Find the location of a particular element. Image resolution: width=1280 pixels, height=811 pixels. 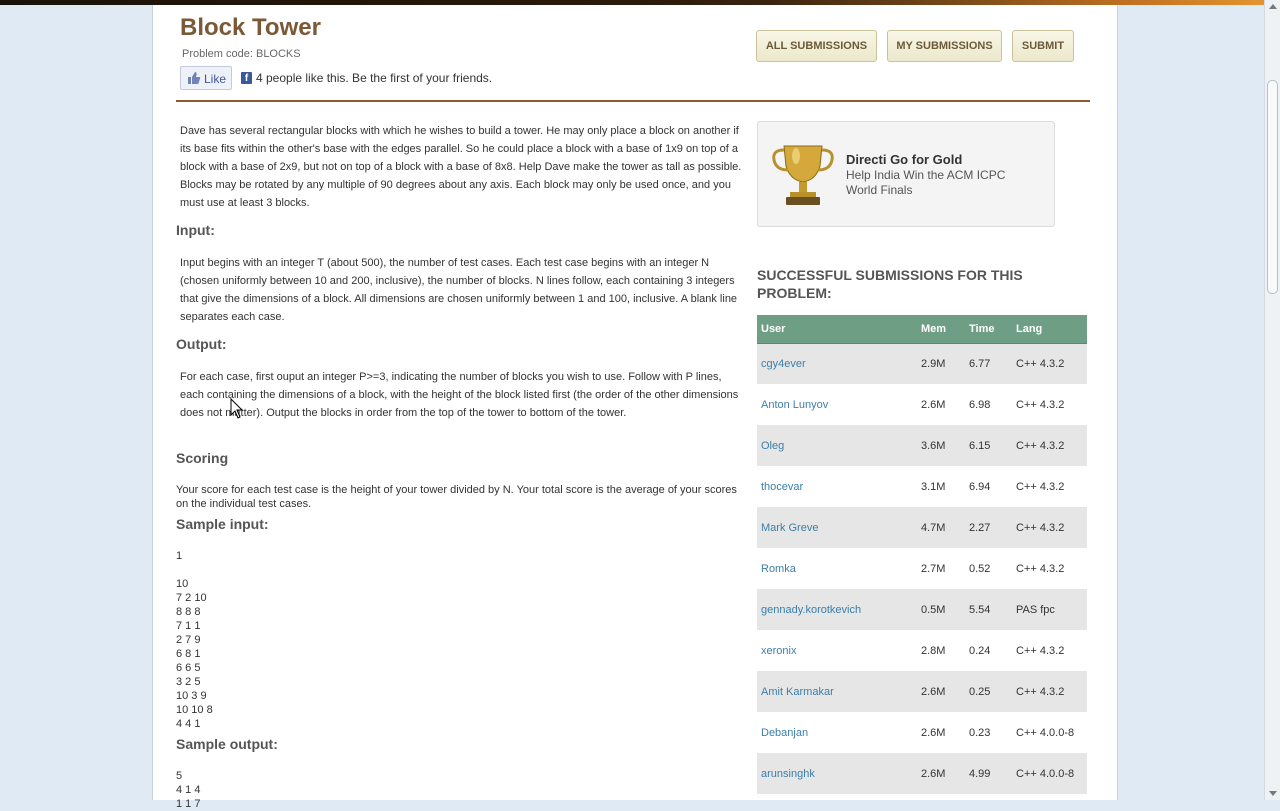

user-link: Debanjan is located at coordinates (837, 733).